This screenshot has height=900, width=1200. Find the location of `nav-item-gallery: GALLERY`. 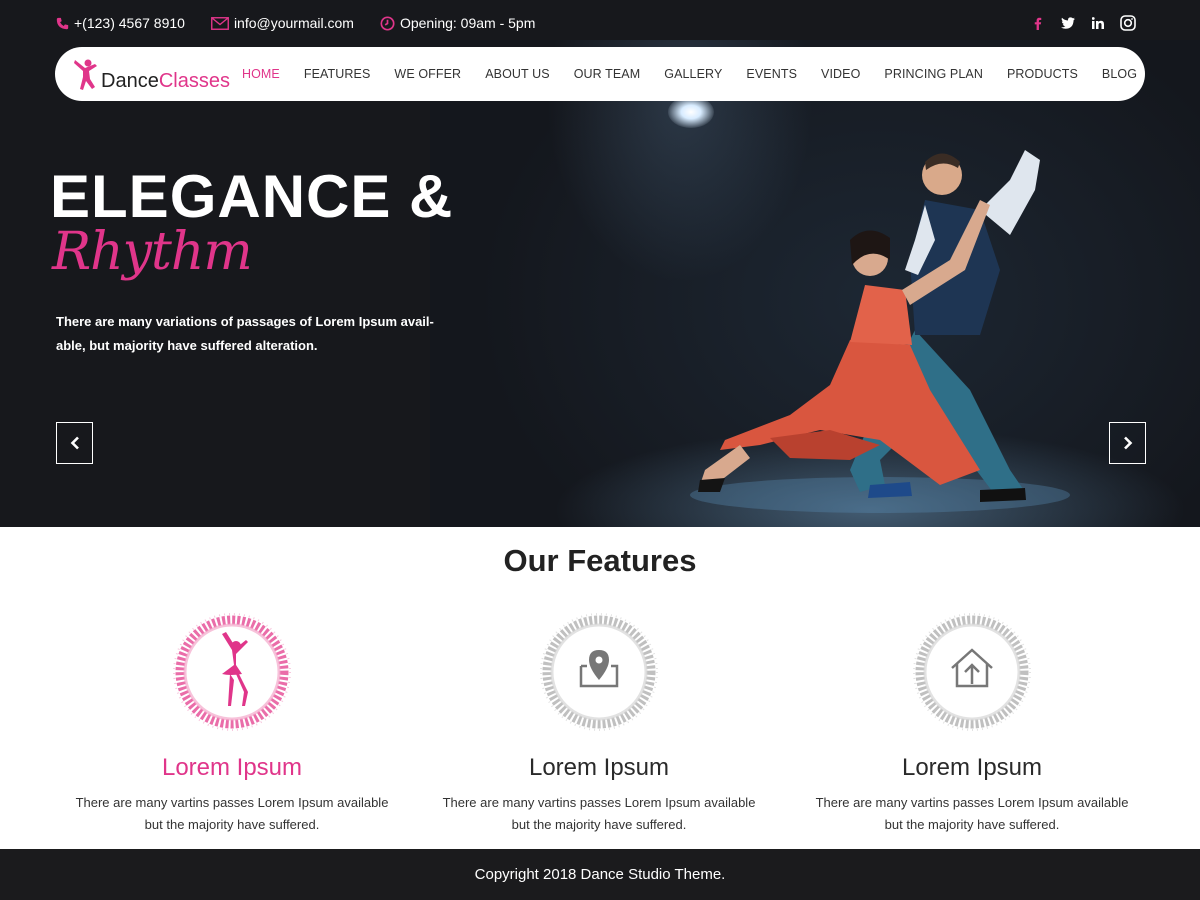

nav-item-gallery: GALLERY is located at coordinates (693, 74).